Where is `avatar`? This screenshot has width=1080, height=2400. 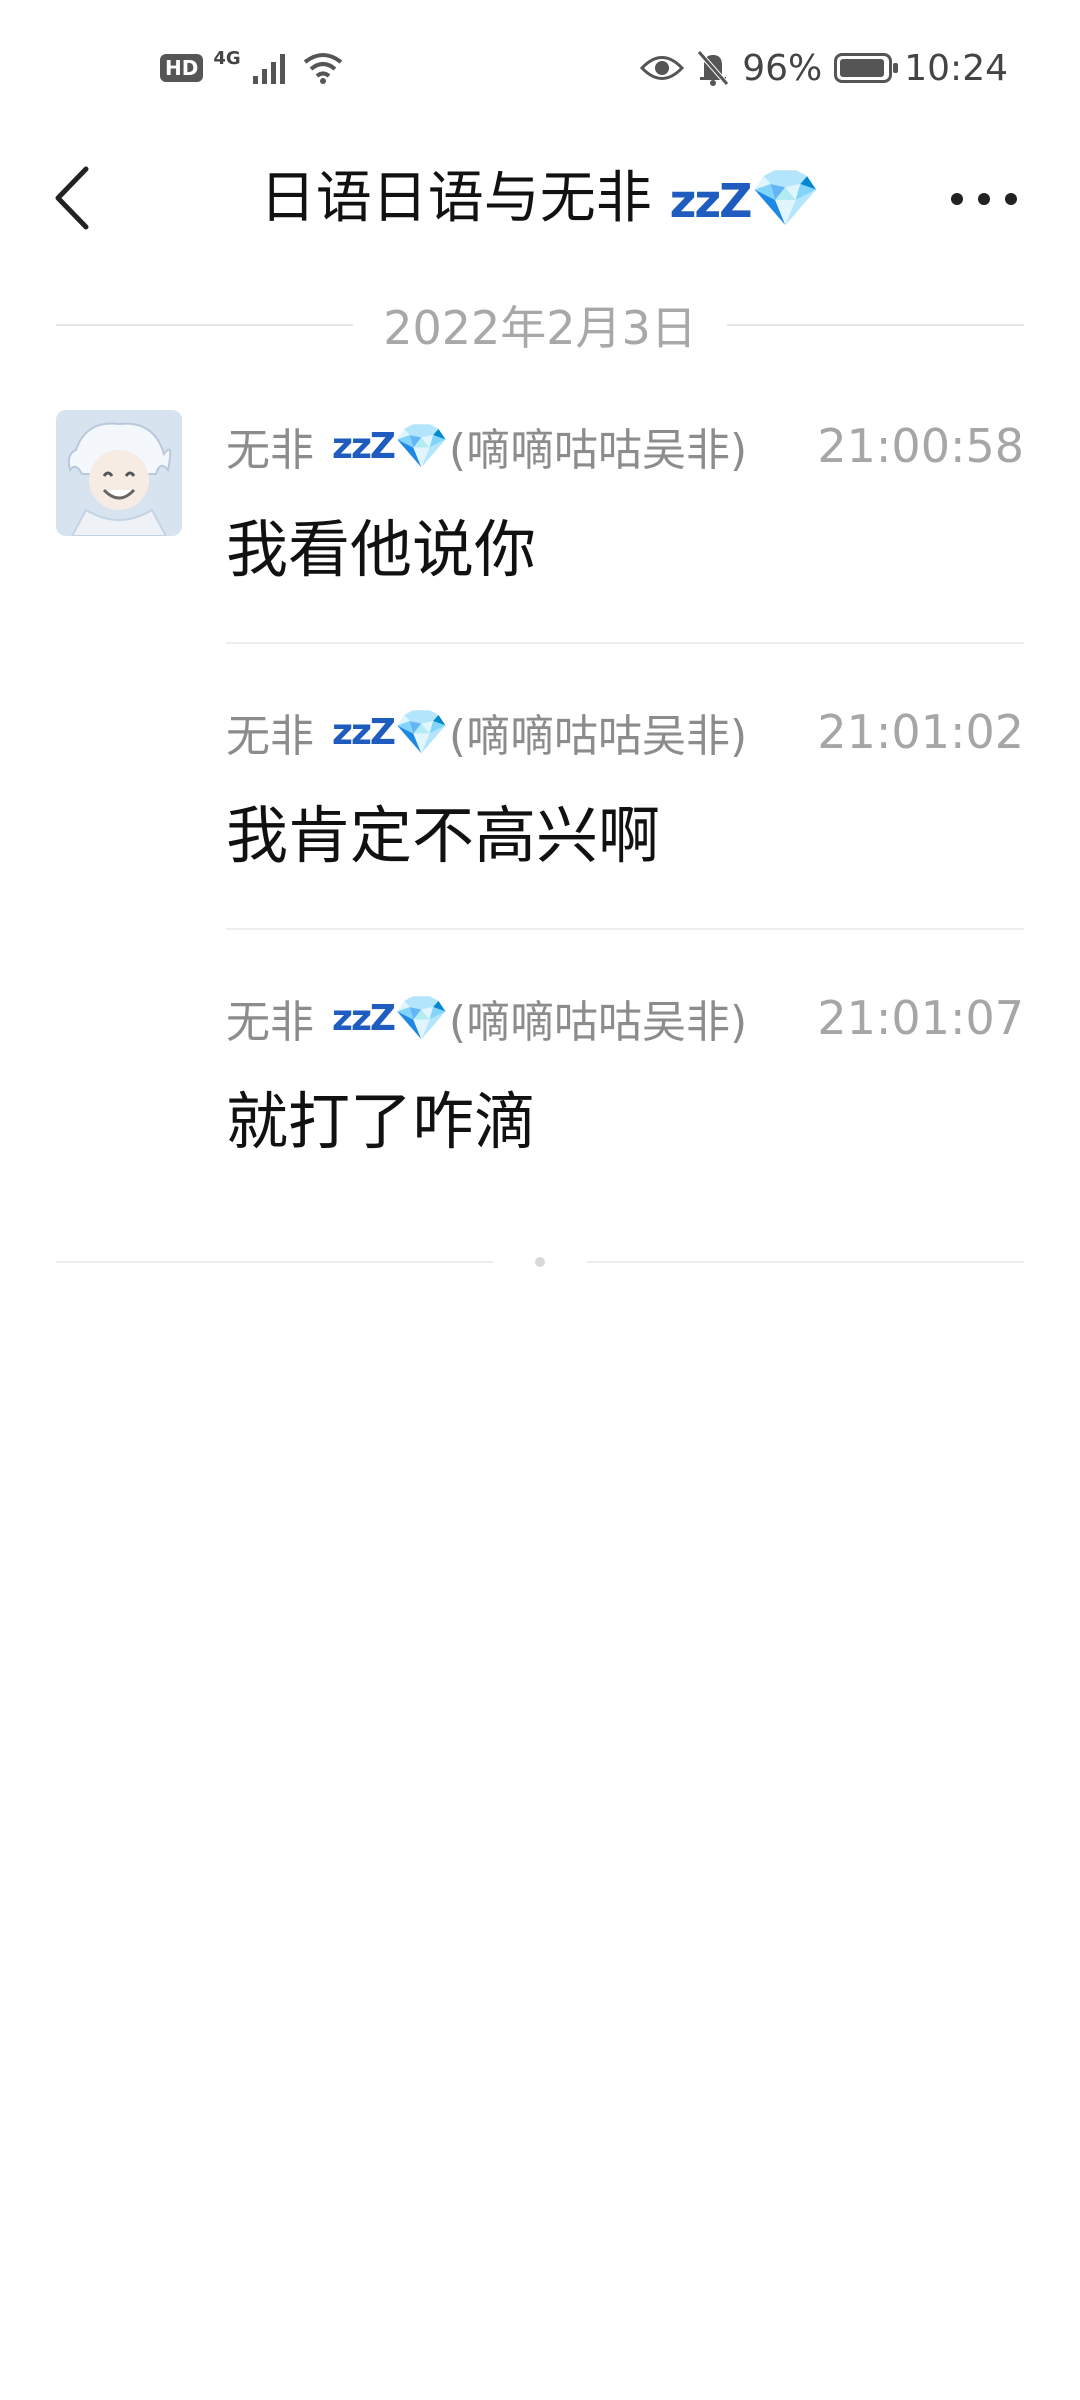 avatar is located at coordinates (119, 473).